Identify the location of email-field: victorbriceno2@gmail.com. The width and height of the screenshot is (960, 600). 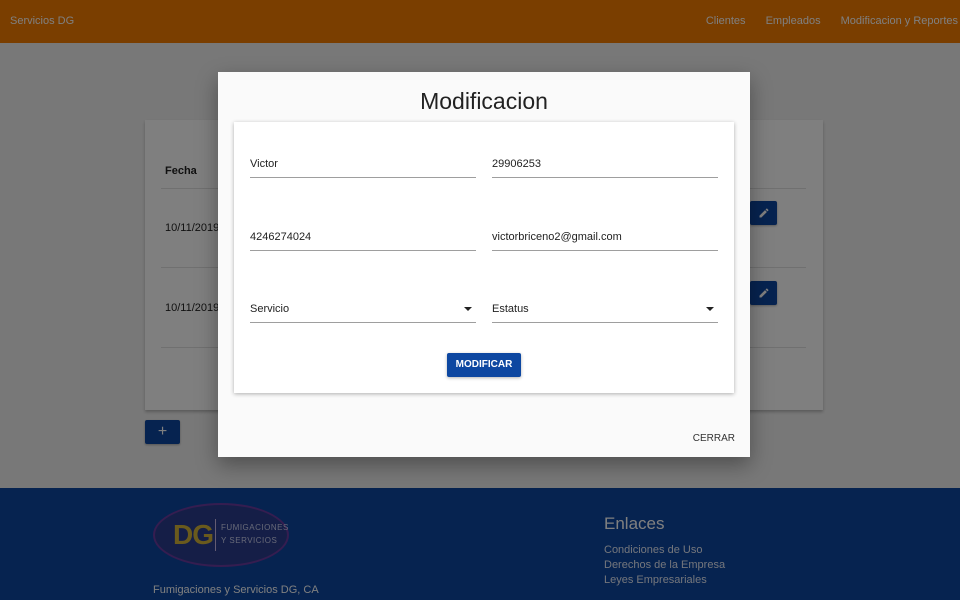
(605, 241).